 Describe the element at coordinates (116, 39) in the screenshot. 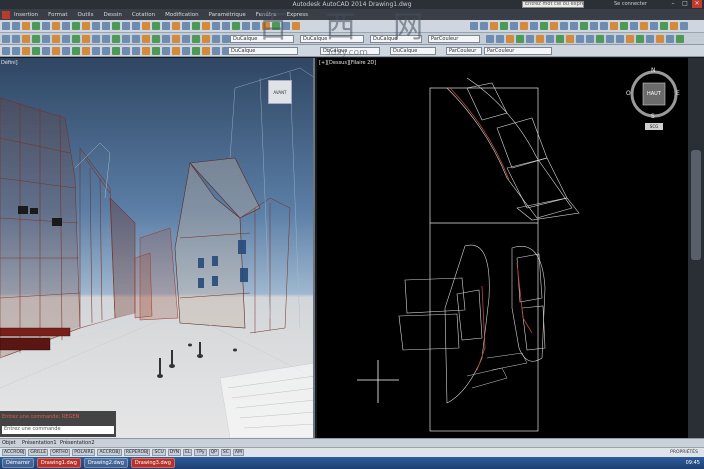

I see `toolbar-icons-row2` at that location.